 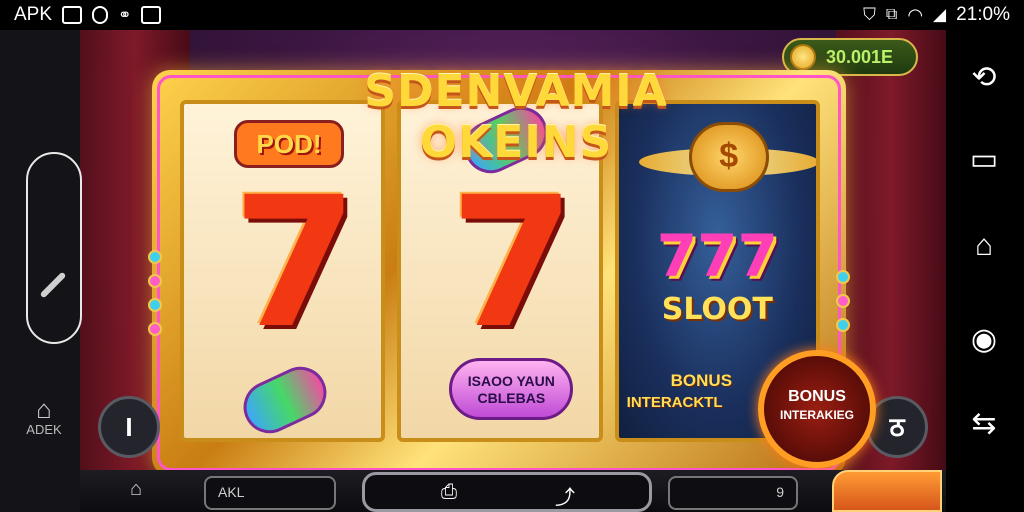 What do you see at coordinates (984, 424) in the screenshot?
I see `back-icon: ⇆` at bounding box center [984, 424].